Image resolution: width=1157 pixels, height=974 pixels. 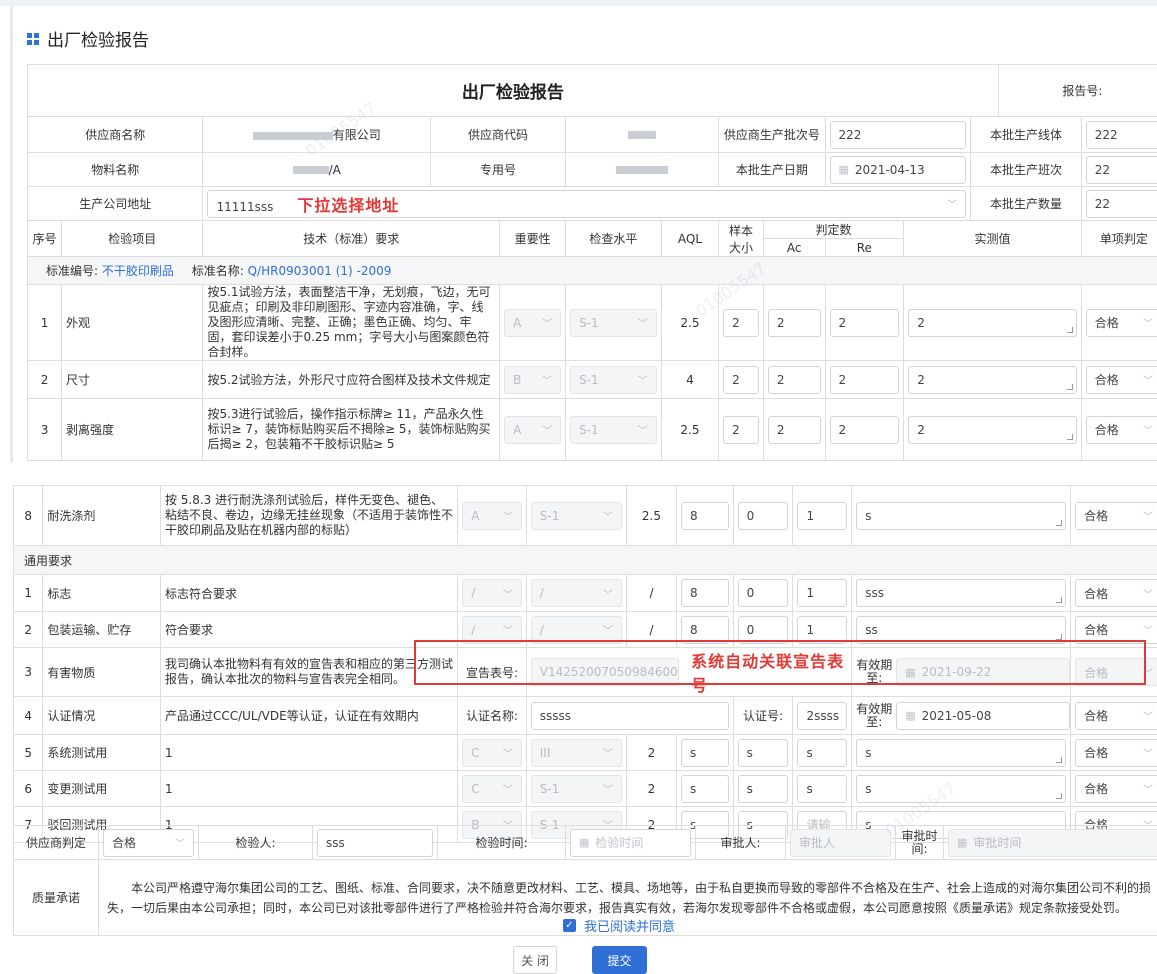 I want to click on col-judge: 判定数, so click(x=833, y=229).